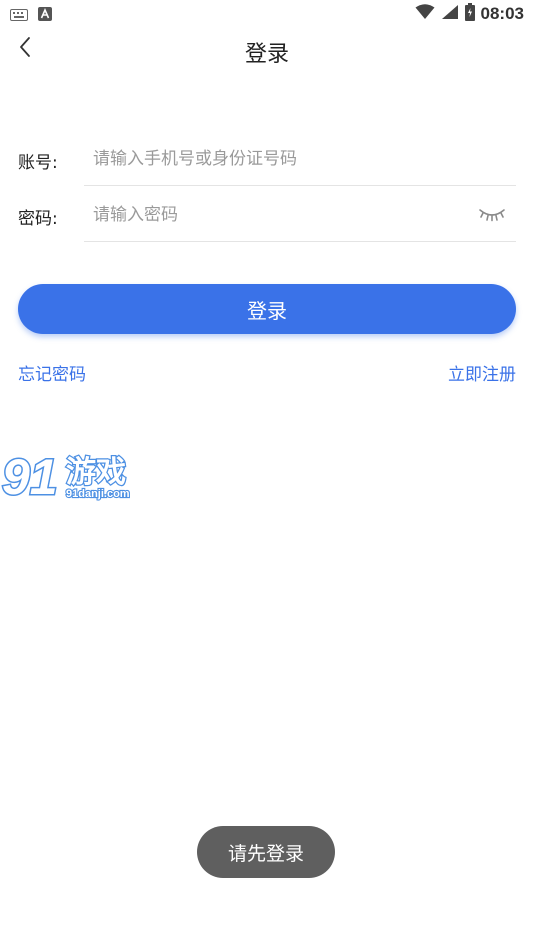 Image resolution: width=534 pixels, height=950 pixels. What do you see at coordinates (98, 494) in the screenshot?
I see `watermark-url: 91danji.com` at bounding box center [98, 494].